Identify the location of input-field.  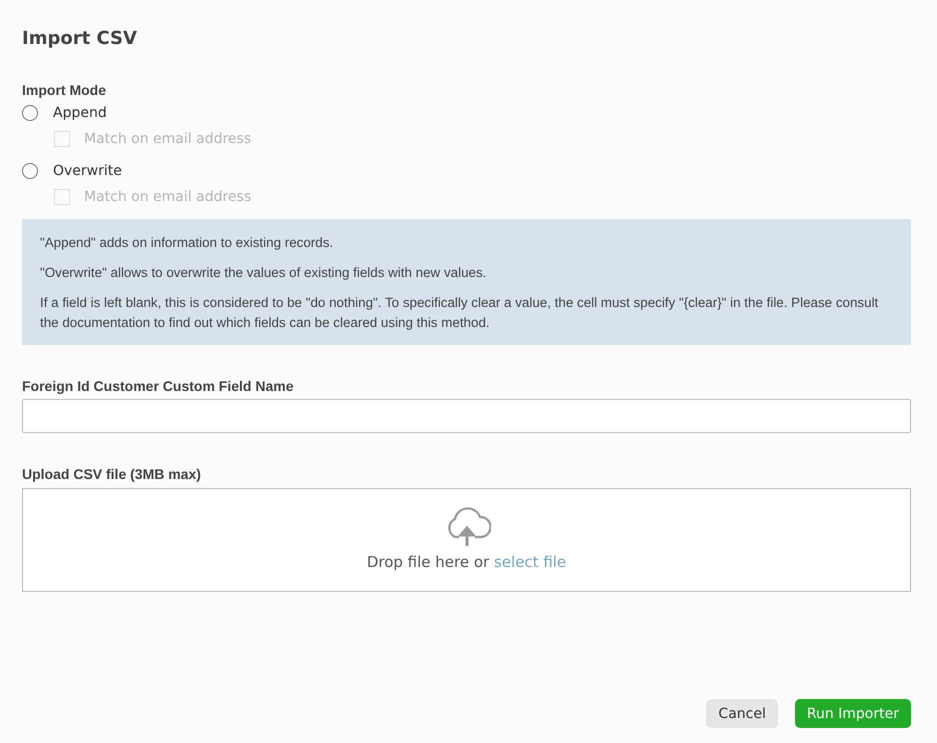
(466, 416).